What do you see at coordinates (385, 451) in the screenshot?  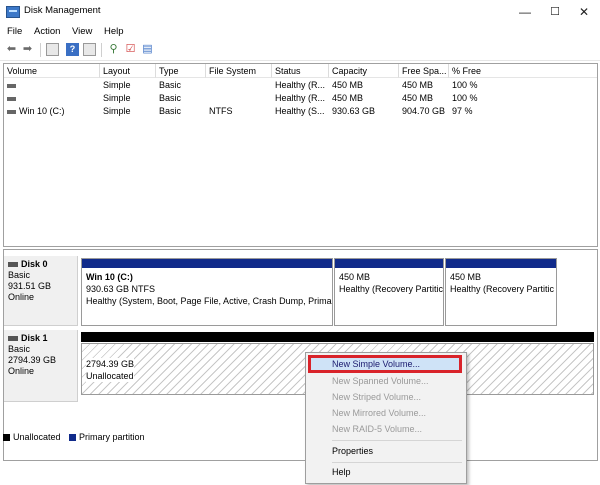 I see `menu-properties: Properties` at bounding box center [385, 451].